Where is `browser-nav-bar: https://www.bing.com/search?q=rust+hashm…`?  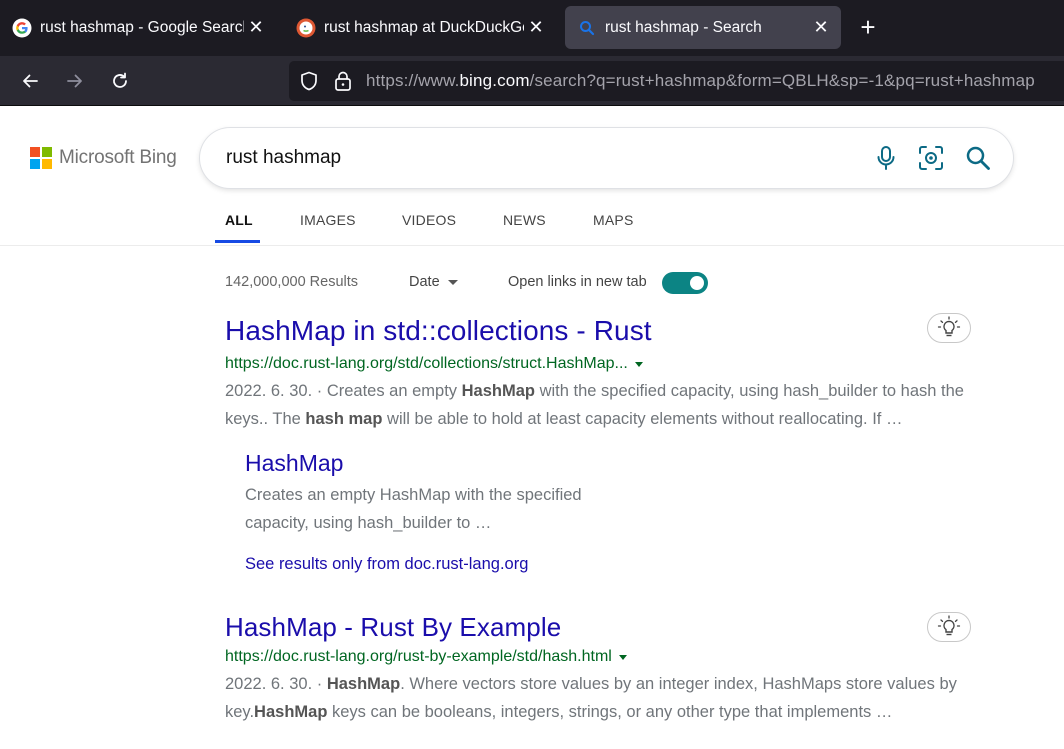 browser-nav-bar: https://www.bing.com/search?q=rust+hashm… is located at coordinates (532, 81).